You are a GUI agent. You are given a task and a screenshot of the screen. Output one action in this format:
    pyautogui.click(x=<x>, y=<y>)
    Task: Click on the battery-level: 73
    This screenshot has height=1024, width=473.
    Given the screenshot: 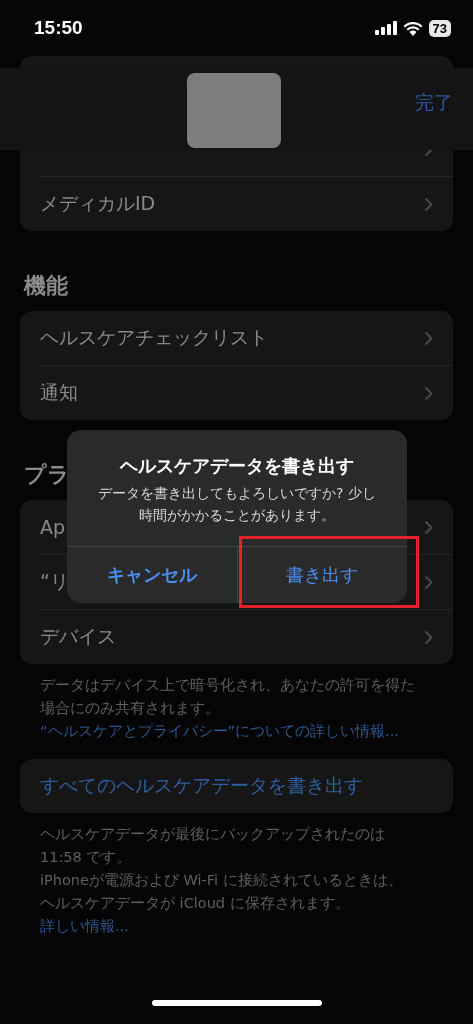 What is the action you would take?
    pyautogui.click(x=439, y=28)
    